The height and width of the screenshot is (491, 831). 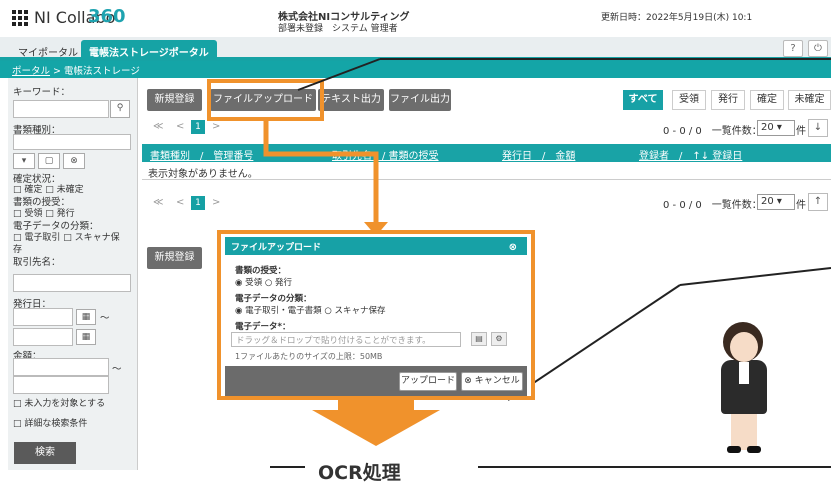 What do you see at coordinates (310, 310) in the screenshot?
I see `dlg-edata-radios: ◉ 電子取引・電子書類 ○ スキャナ保存` at bounding box center [310, 310].